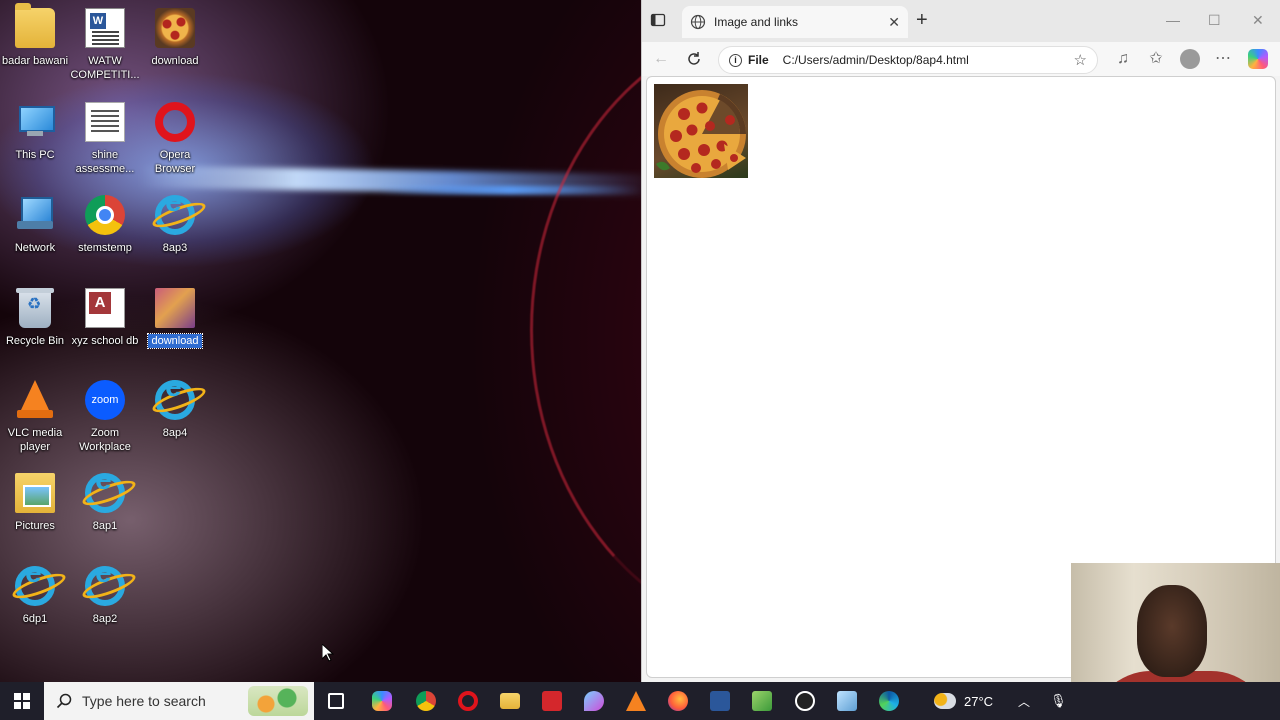  I want to click on desktop-icon-label: VLC media player, so click(35, 440).